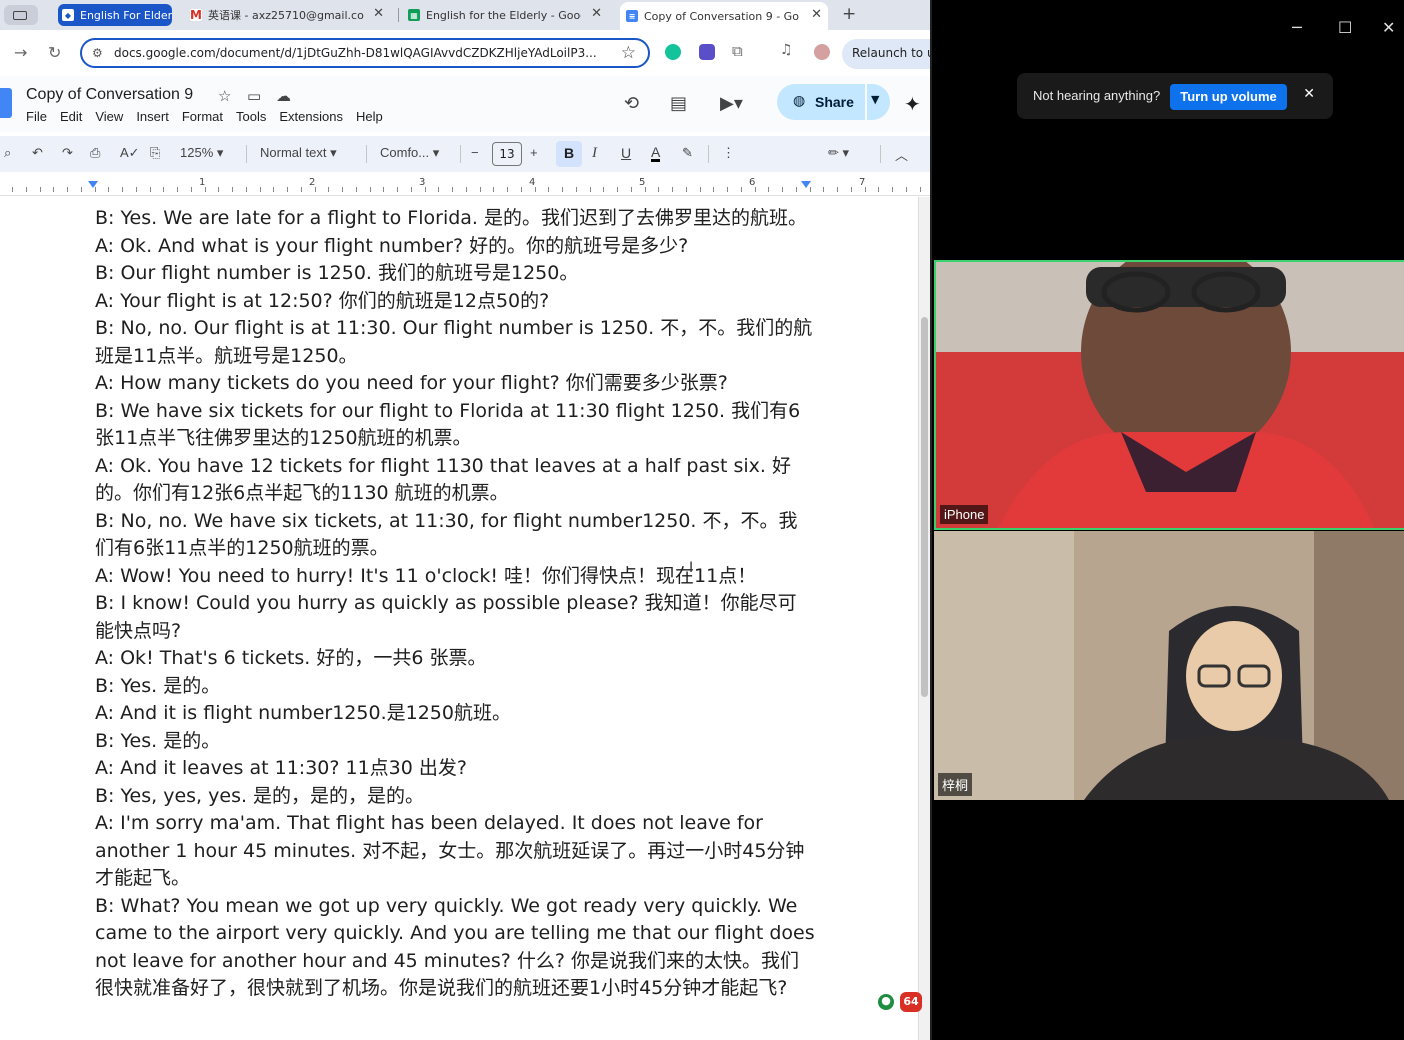 Image resolution: width=1404 pixels, height=1040 pixels. I want to click on tab-gmail: M 英语课 - axz25710@gmail.co ✕, so click(290, 15).